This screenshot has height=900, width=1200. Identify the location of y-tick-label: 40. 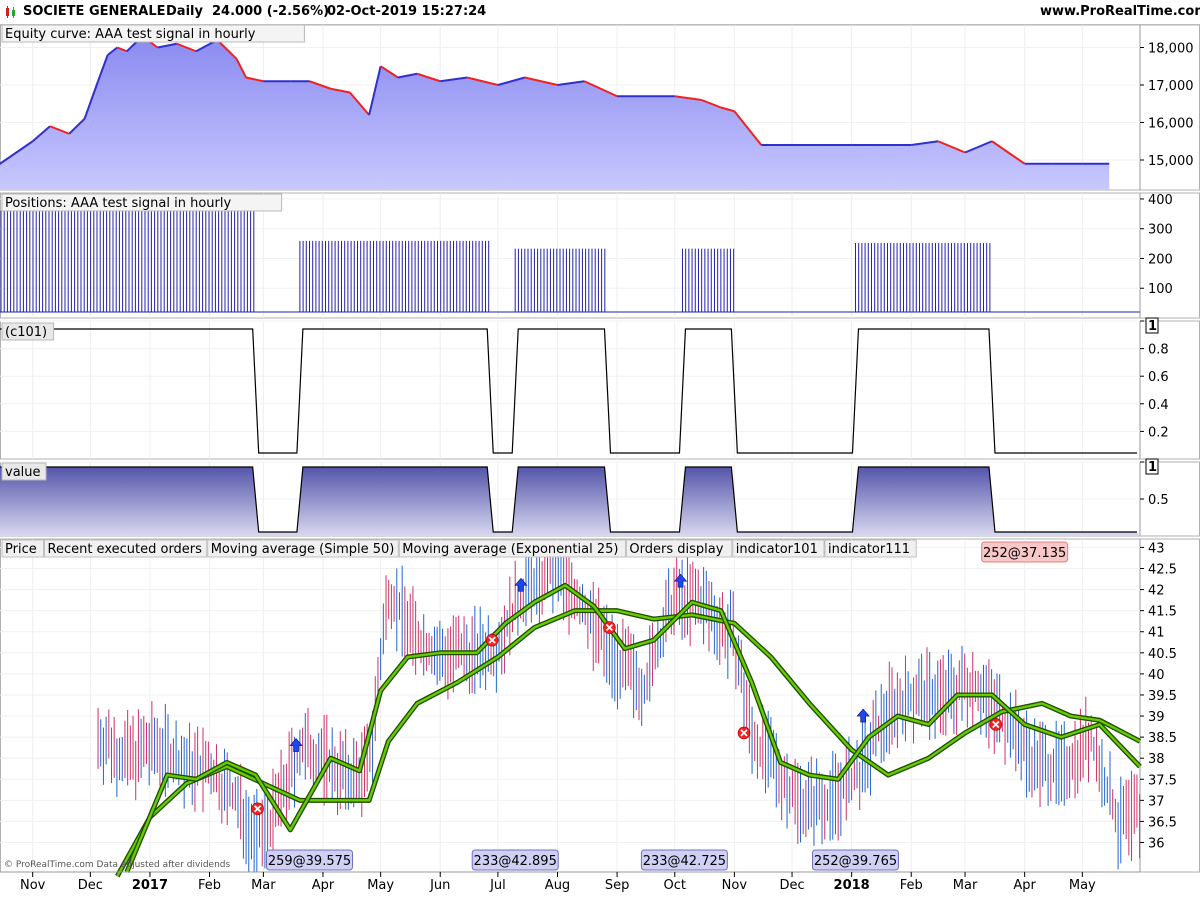
(1156, 675).